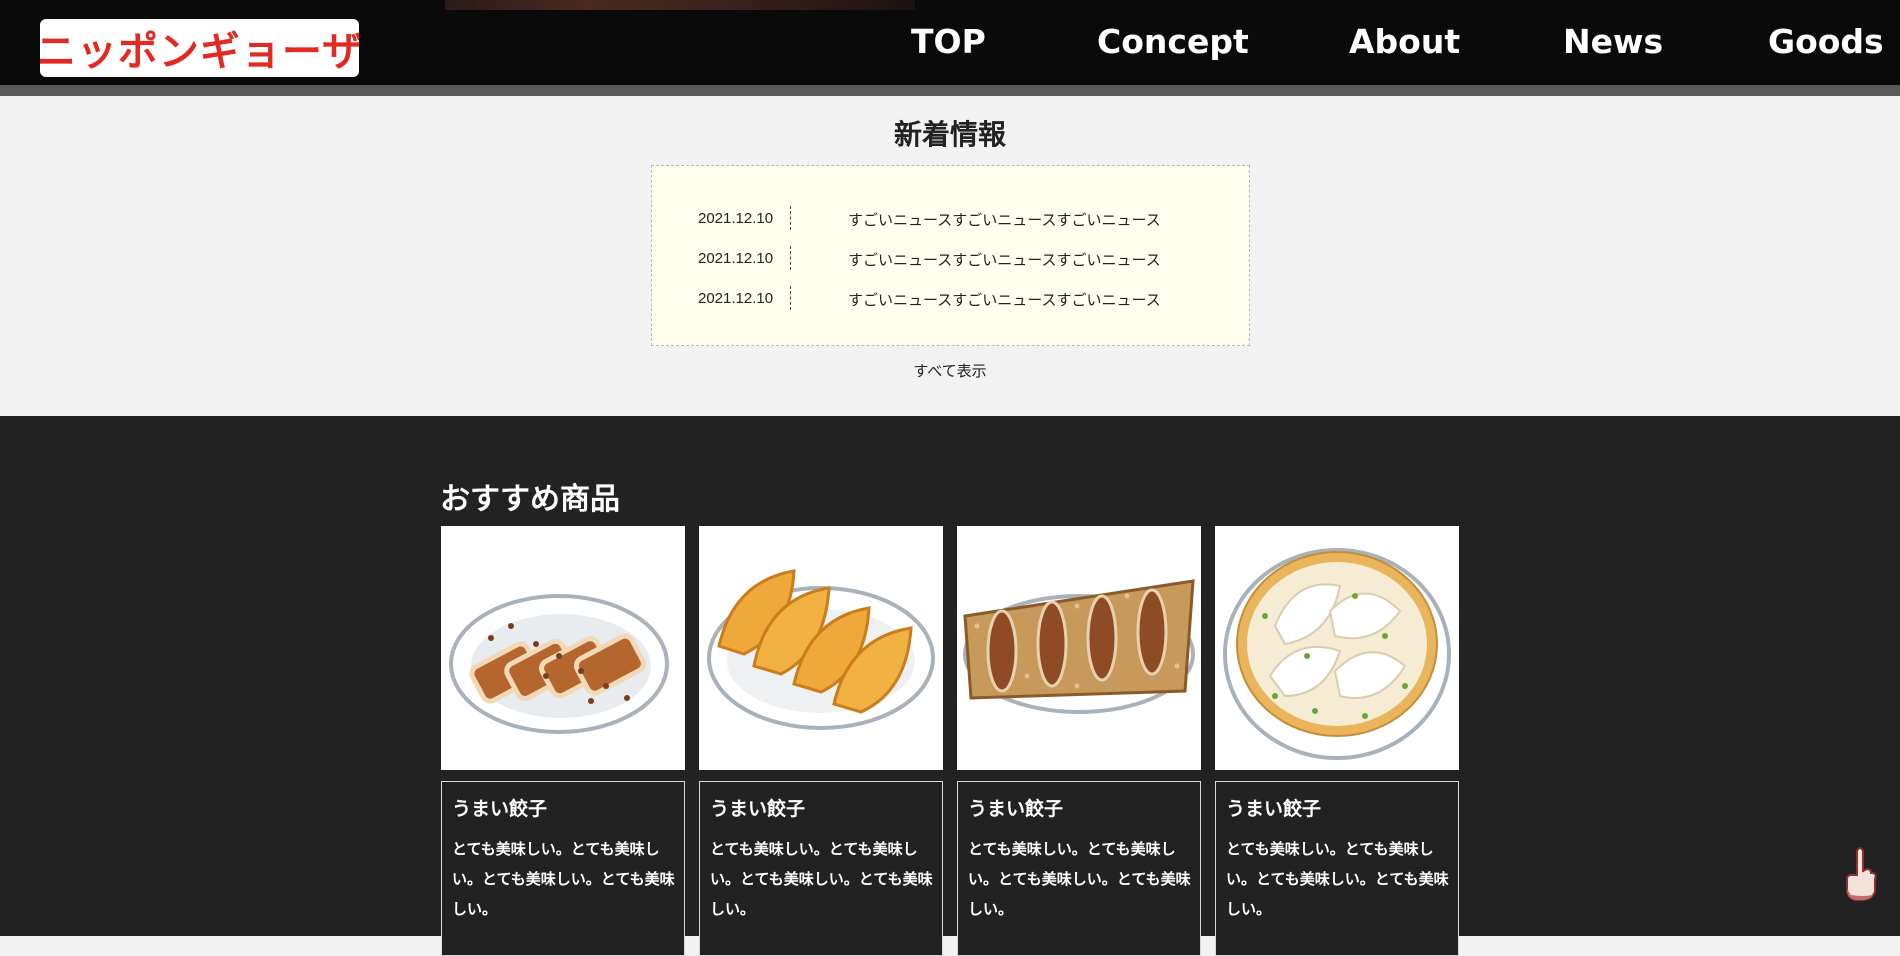 The width and height of the screenshot is (1900, 956). Describe the element at coordinates (199, 48) in the screenshot. I see `site-logo: ニッポンギョーザ` at that location.